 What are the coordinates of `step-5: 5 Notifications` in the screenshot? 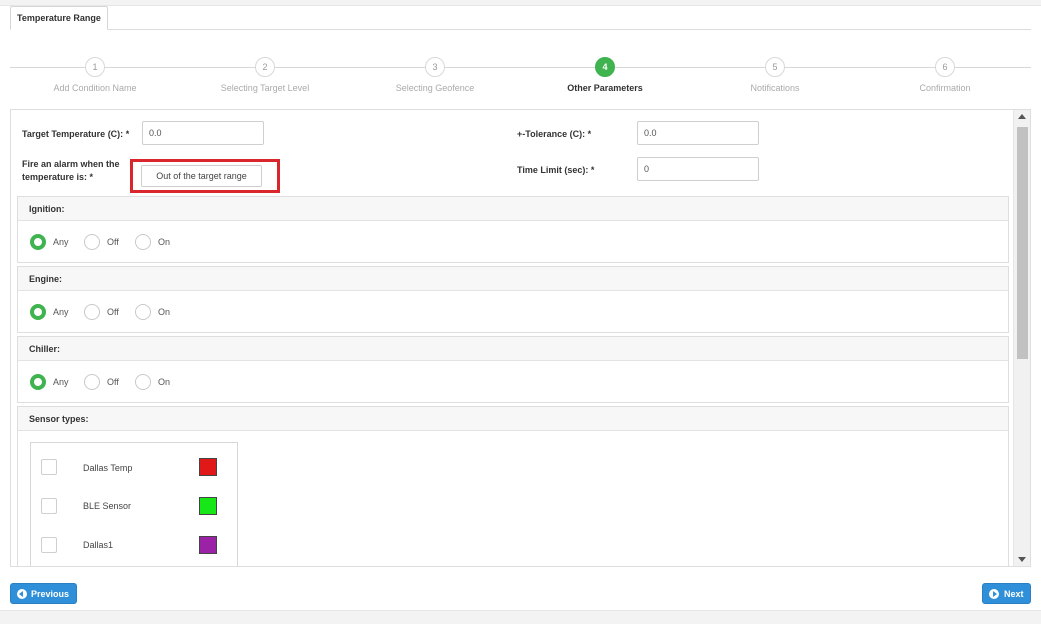 It's located at (775, 75).